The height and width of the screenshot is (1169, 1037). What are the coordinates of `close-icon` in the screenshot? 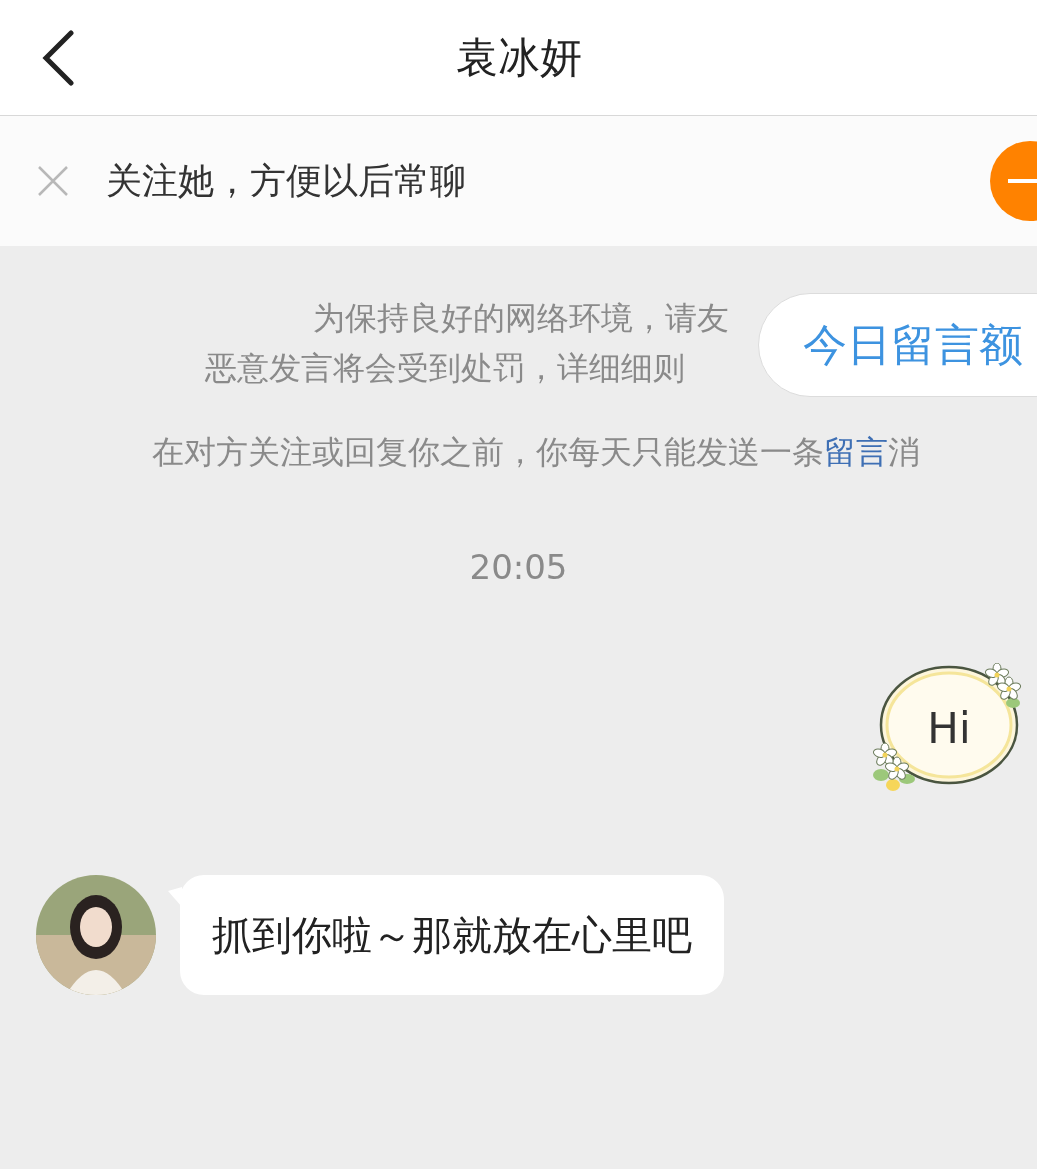 It's located at (53, 181).